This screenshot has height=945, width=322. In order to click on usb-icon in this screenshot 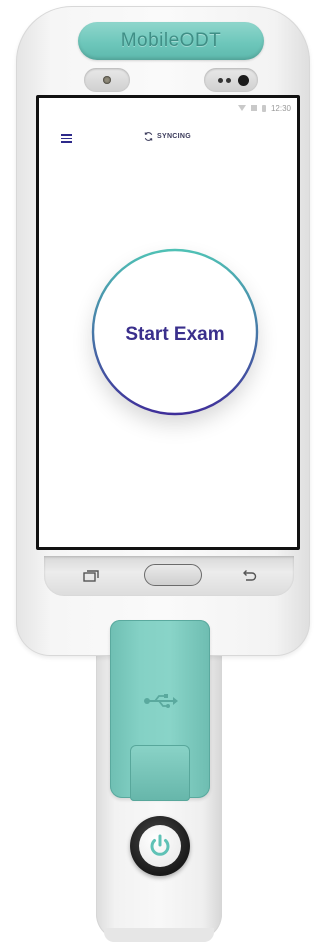, I will do `click(161, 701)`.